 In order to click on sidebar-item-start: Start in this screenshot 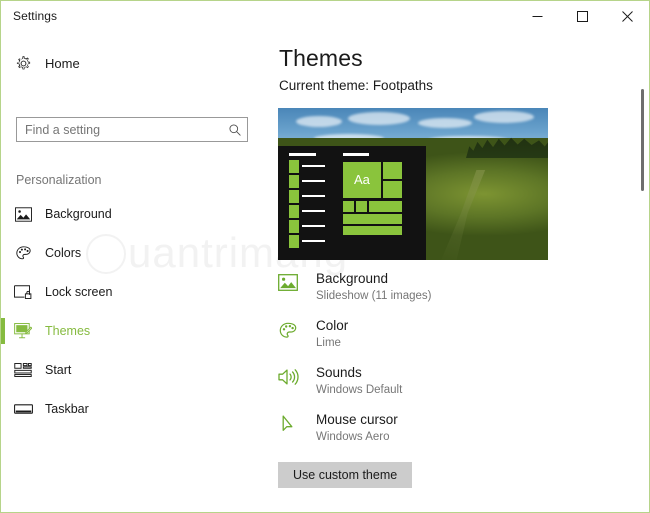, I will do `click(135, 370)`.